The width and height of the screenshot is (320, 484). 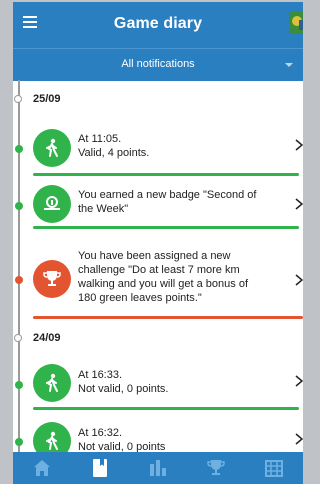 I want to click on bottom-tab-bar, so click(x=158, y=468).